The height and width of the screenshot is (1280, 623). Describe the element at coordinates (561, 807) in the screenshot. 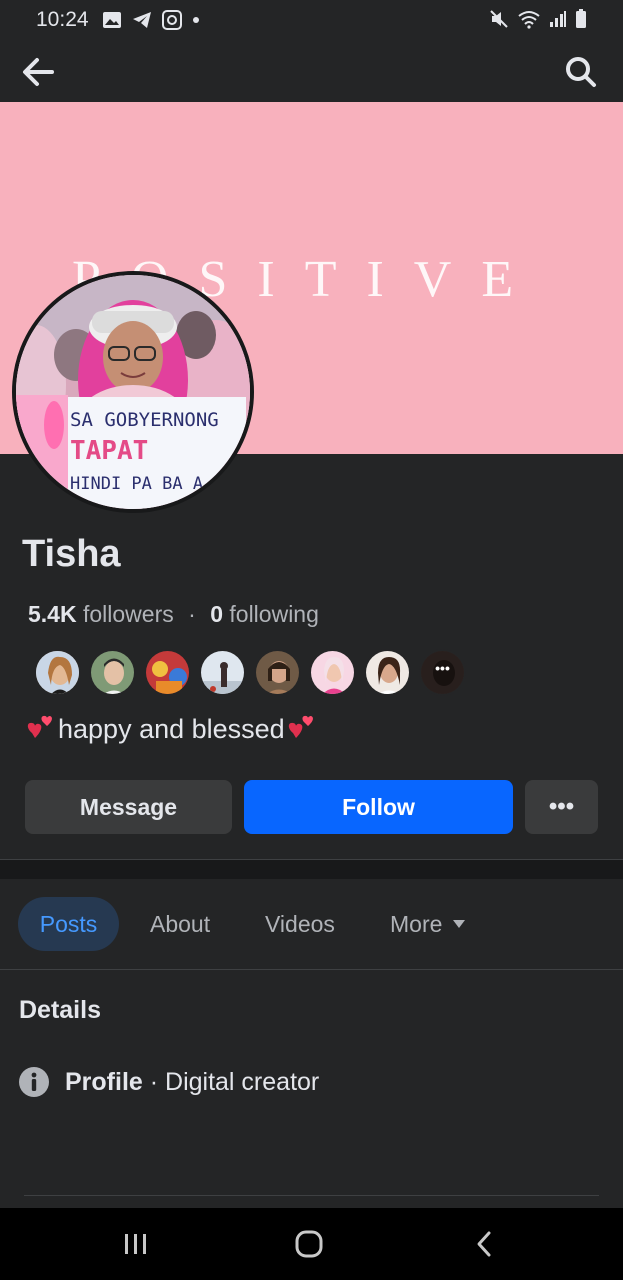

I see `more-options-button: •••` at that location.